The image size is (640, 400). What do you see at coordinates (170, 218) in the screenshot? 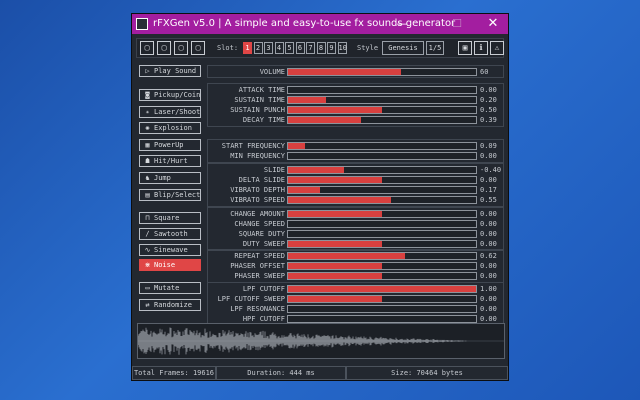
I see `wave-square-button: ⊓ Square` at bounding box center [170, 218].